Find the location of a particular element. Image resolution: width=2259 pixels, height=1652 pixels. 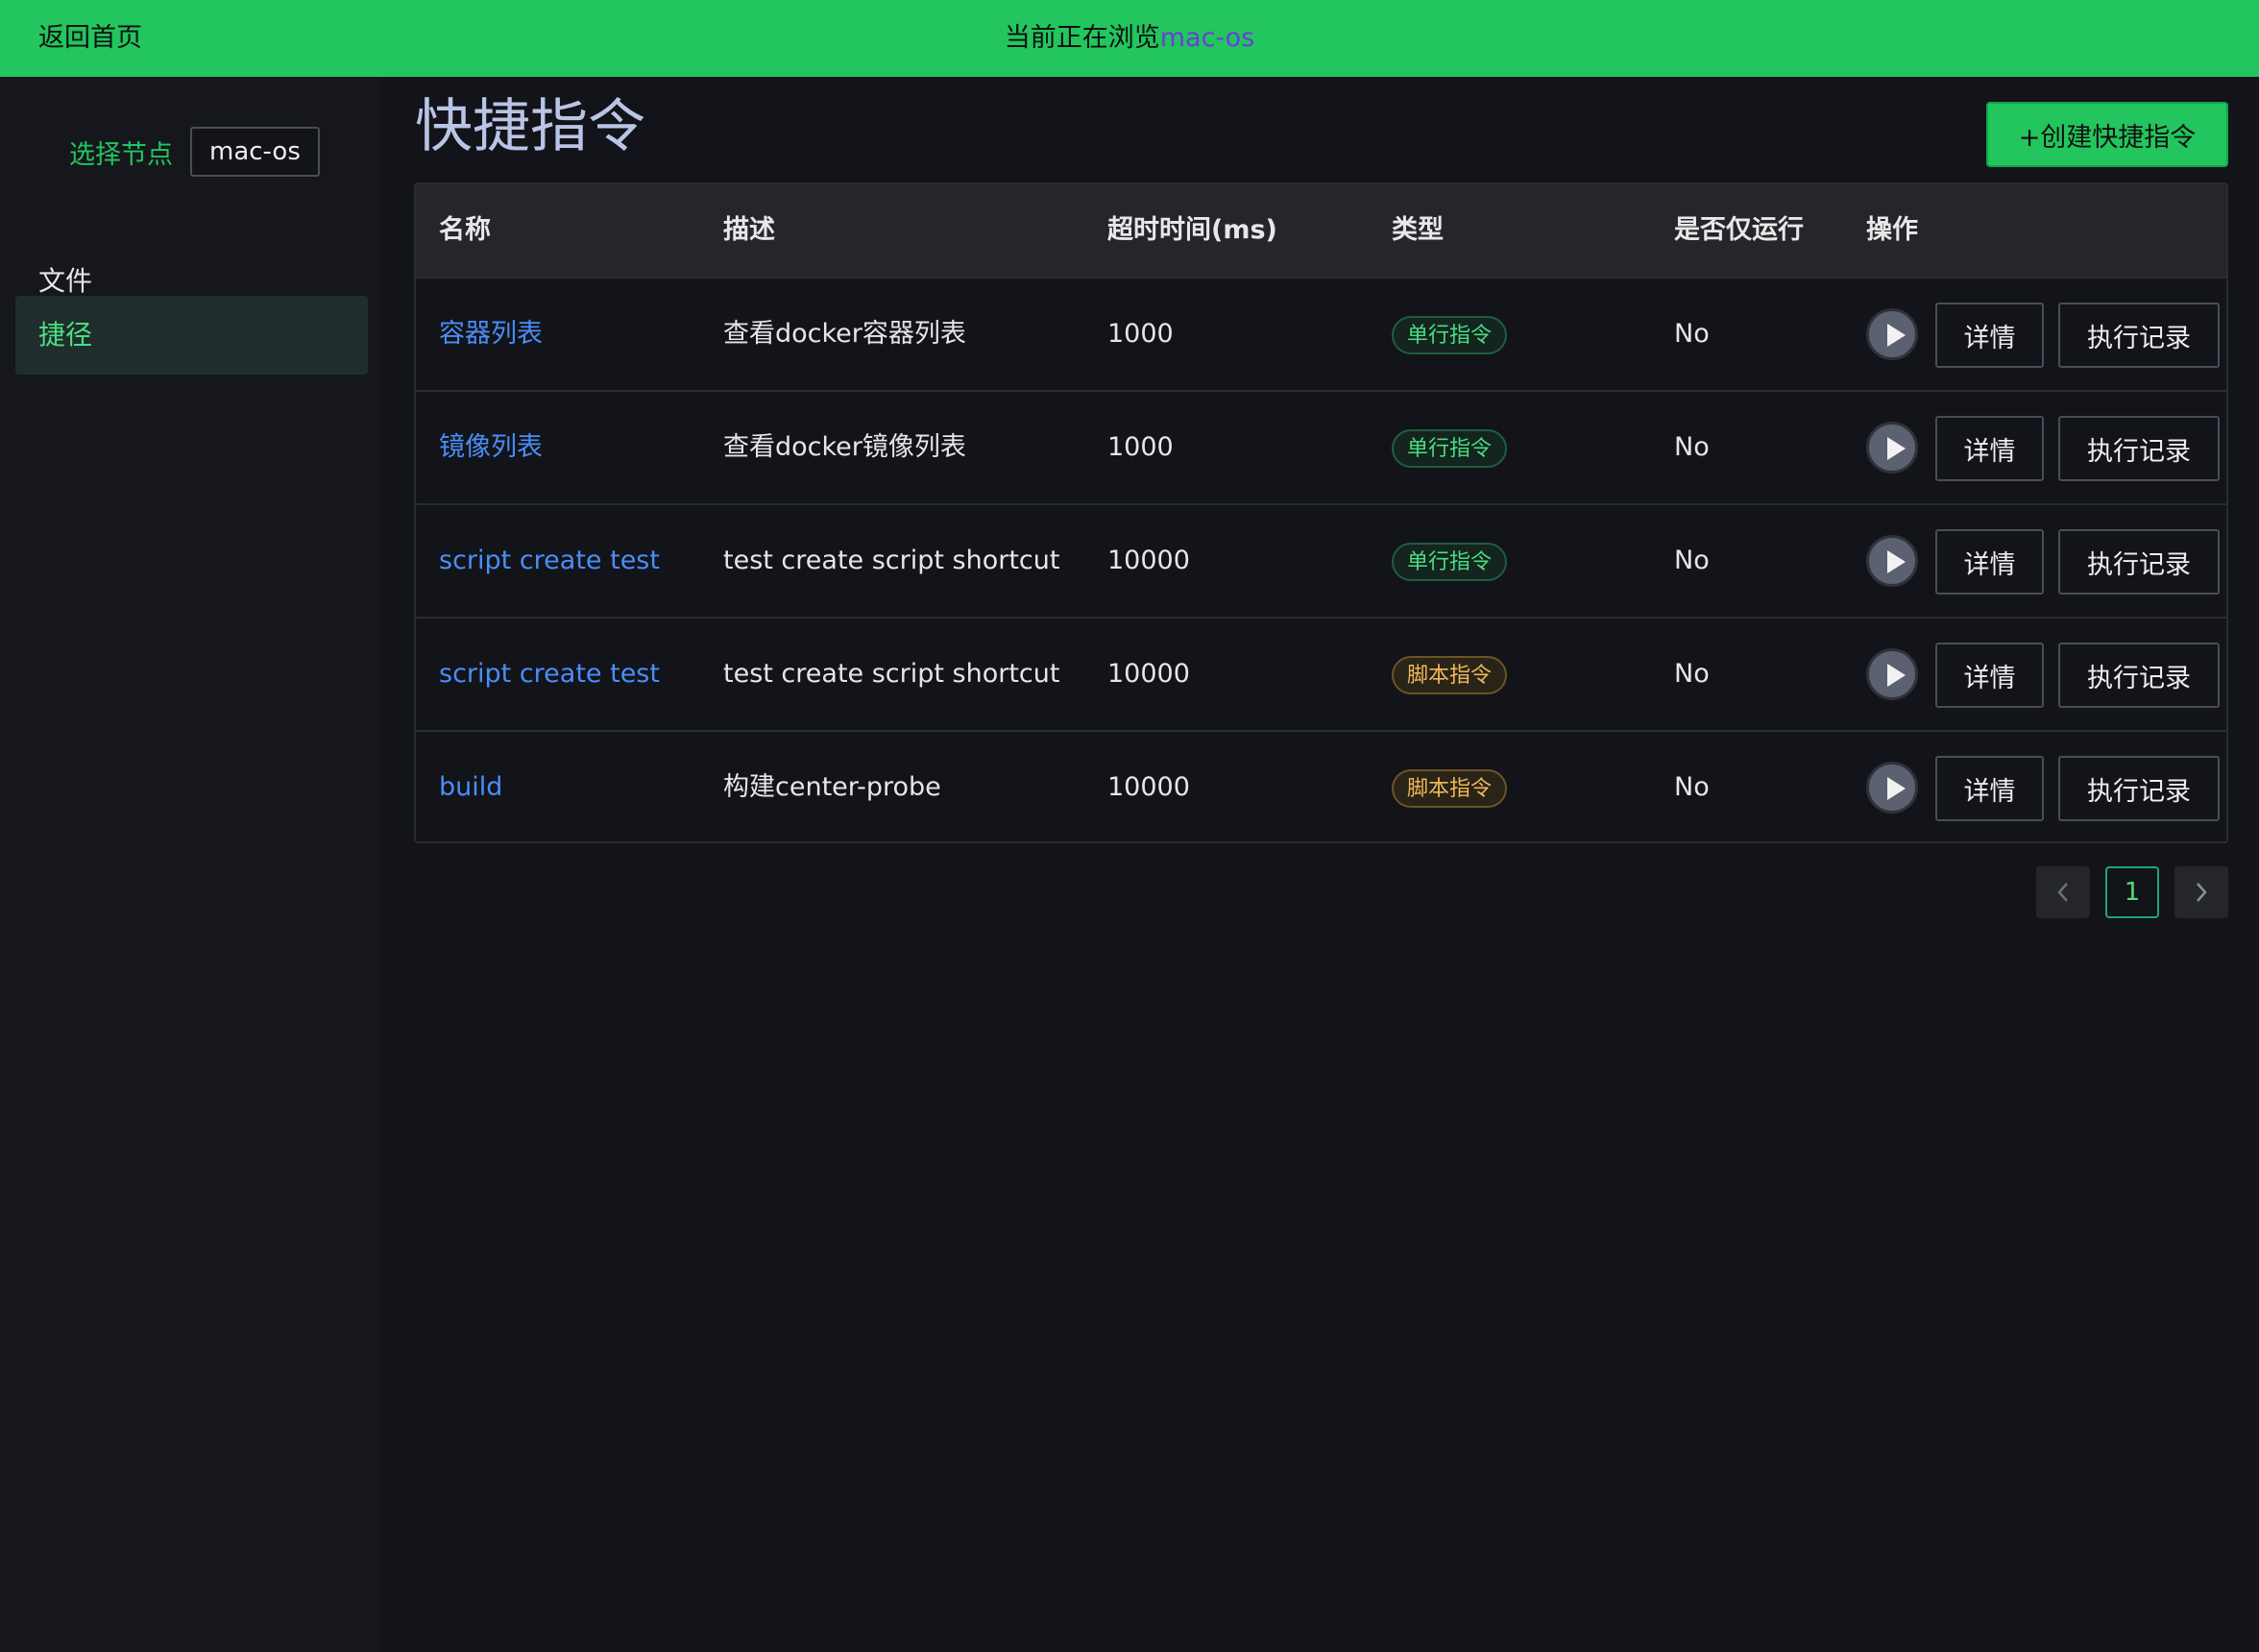

table-header: 名称 描述 超时时间(ms) 类型 是否仅运行 操作 is located at coordinates (1321, 231).